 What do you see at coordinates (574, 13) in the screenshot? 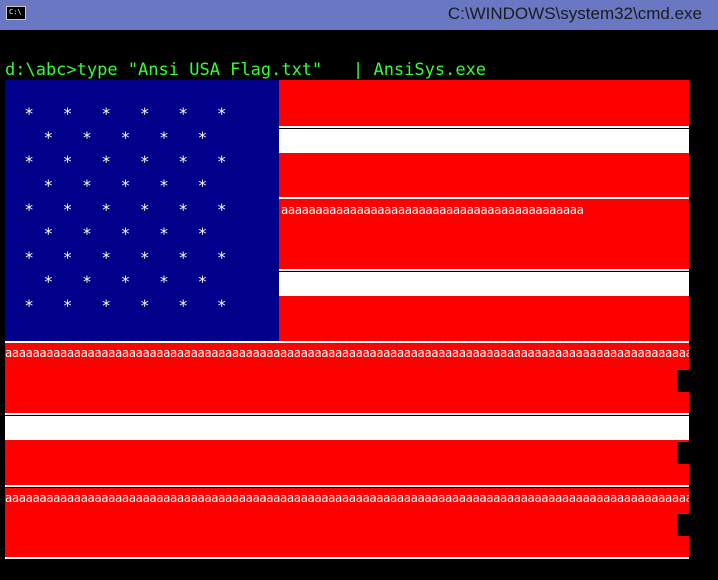
I see `window-title: C:\WINDOWS\system32\cmd.exe` at bounding box center [574, 13].